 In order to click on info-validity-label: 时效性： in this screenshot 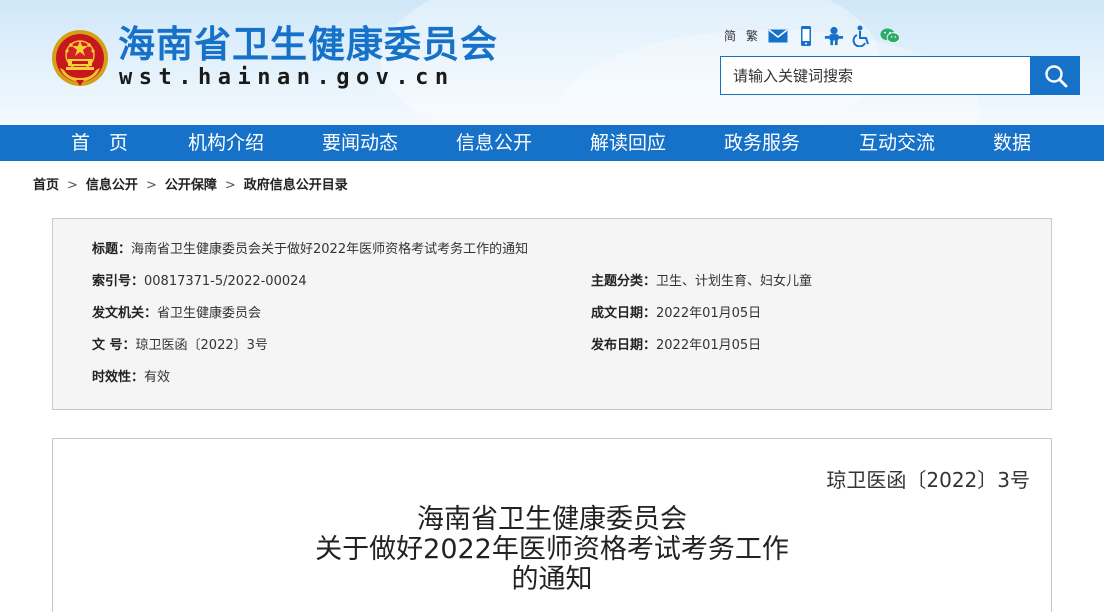, I will do `click(118, 377)`.